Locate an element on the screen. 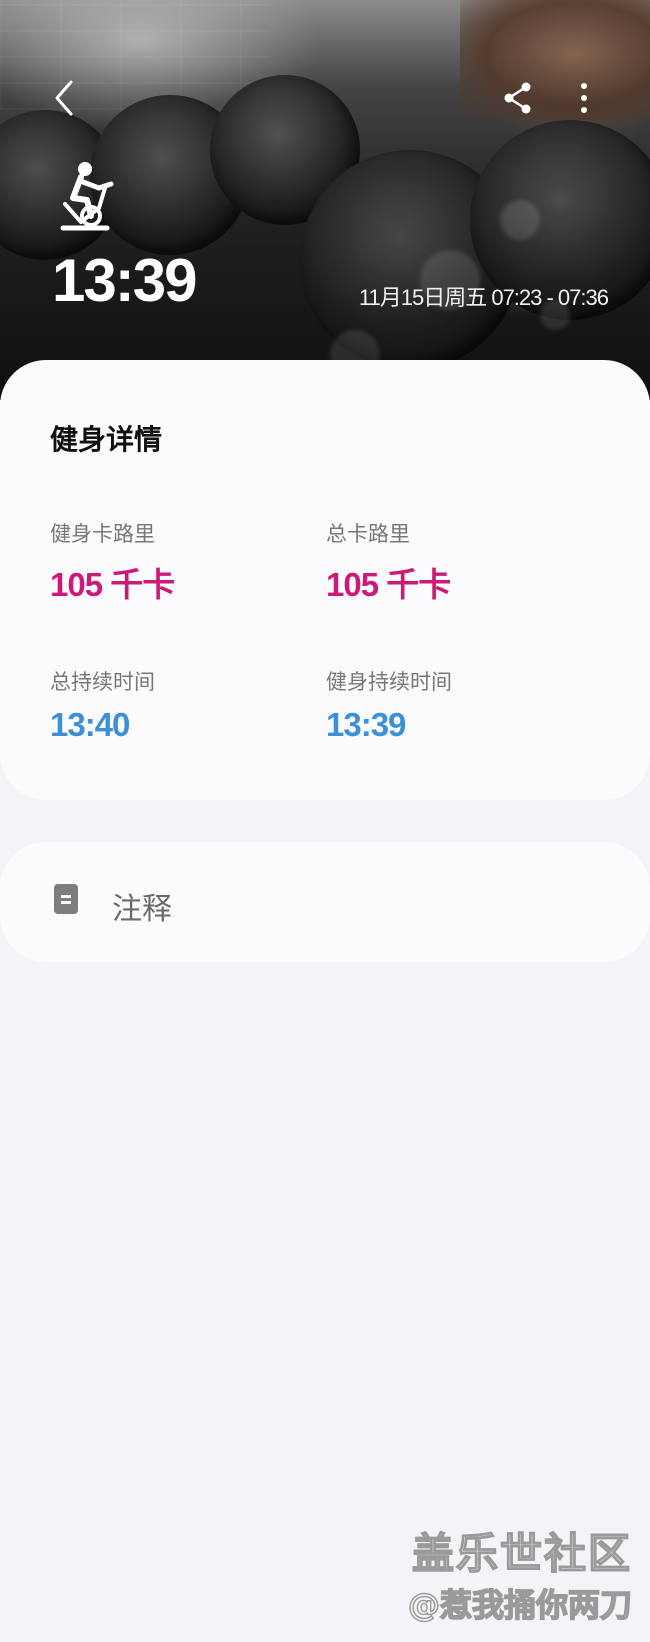  metric-total-duration: 总持续时间 13:40 is located at coordinates (180, 705).